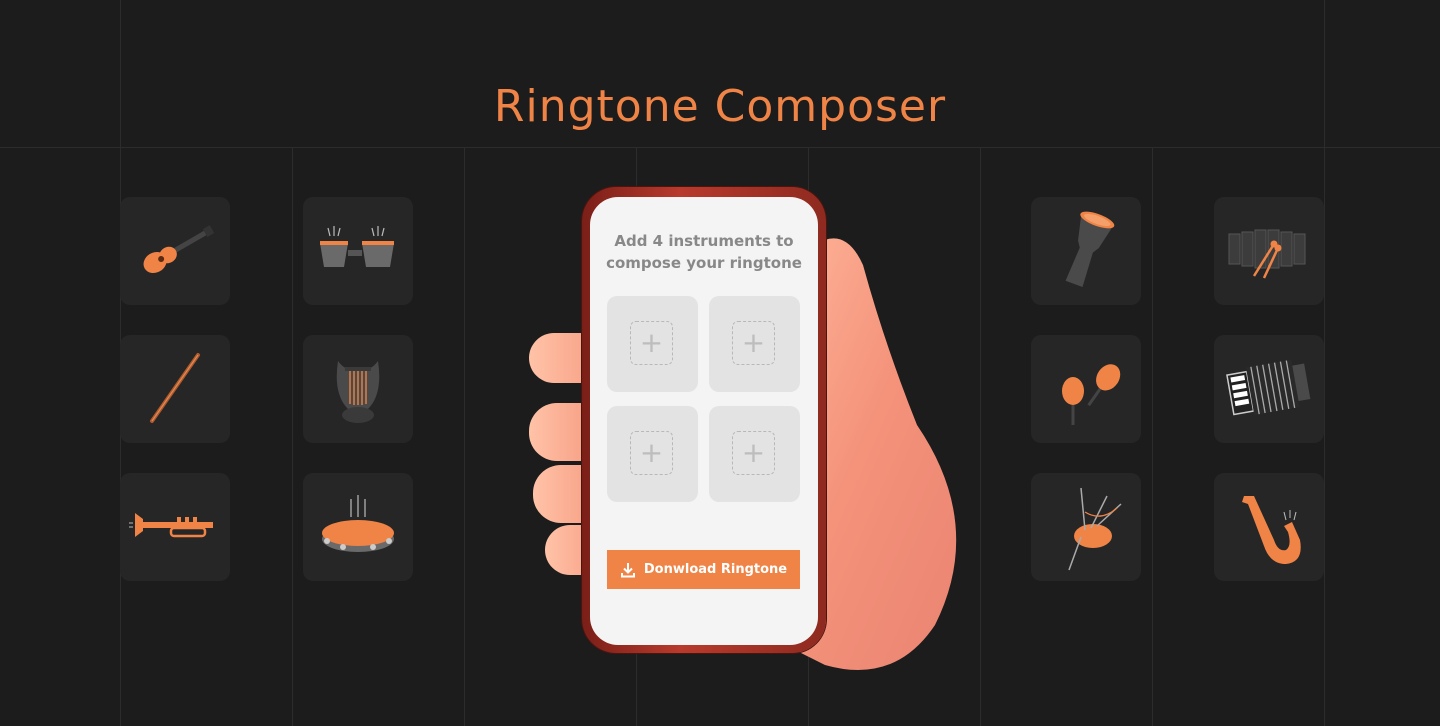  I want to click on instrument-tile-bagpipes, so click(1086, 527).